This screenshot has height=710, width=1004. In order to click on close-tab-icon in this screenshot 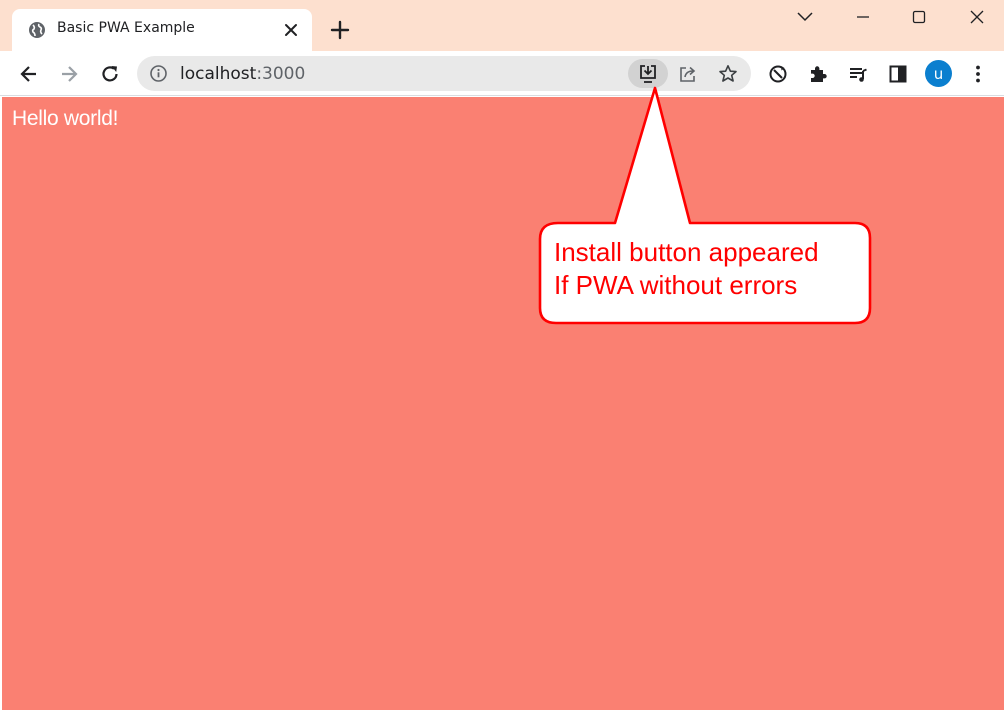, I will do `click(291, 30)`.